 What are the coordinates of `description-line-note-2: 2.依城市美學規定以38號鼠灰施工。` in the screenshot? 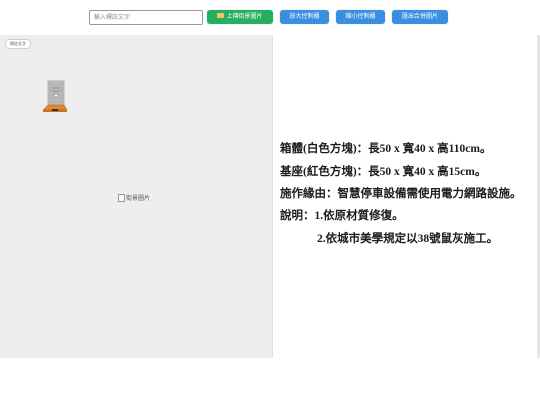 It's located at (408, 239).